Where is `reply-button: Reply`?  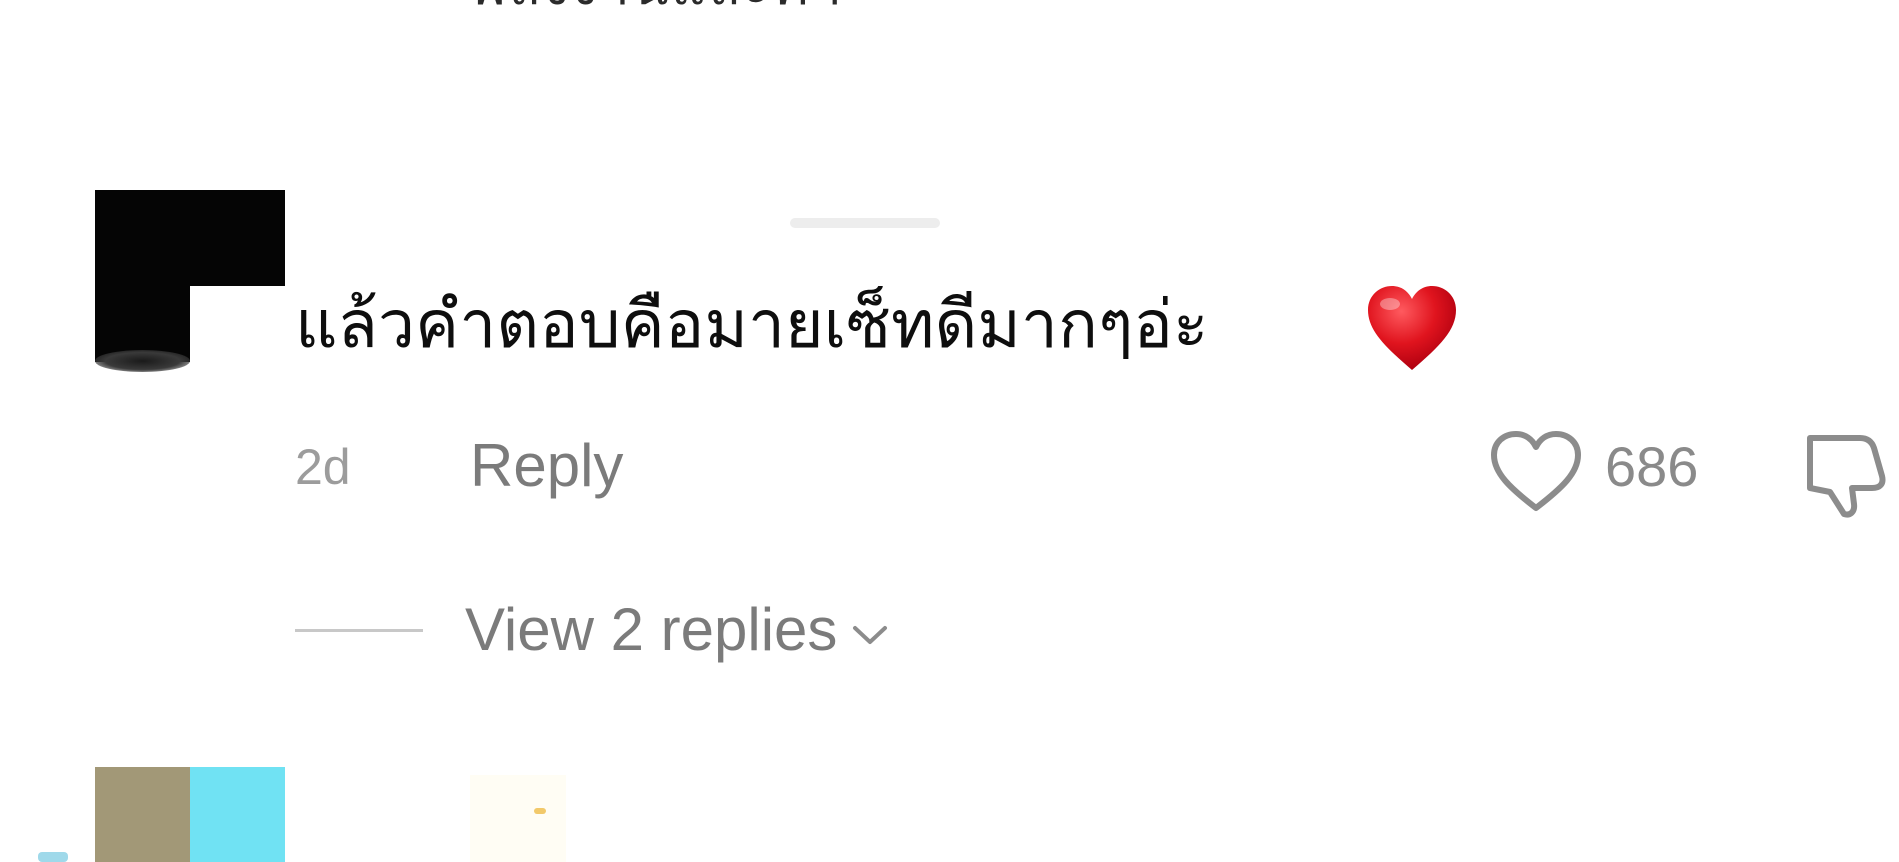 reply-button: Reply is located at coordinates (546, 466).